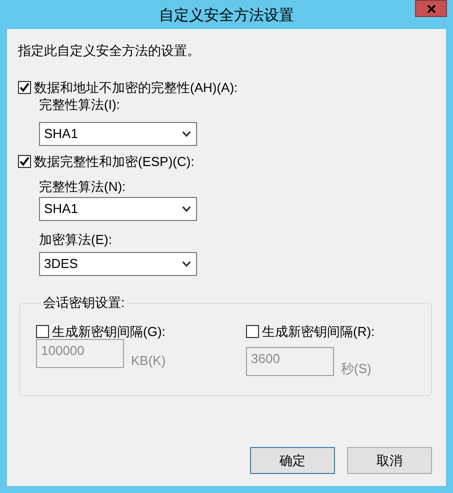 The image size is (453, 493). What do you see at coordinates (79, 105) in the screenshot?
I see `field-label: 完整性算法(I):` at bounding box center [79, 105].